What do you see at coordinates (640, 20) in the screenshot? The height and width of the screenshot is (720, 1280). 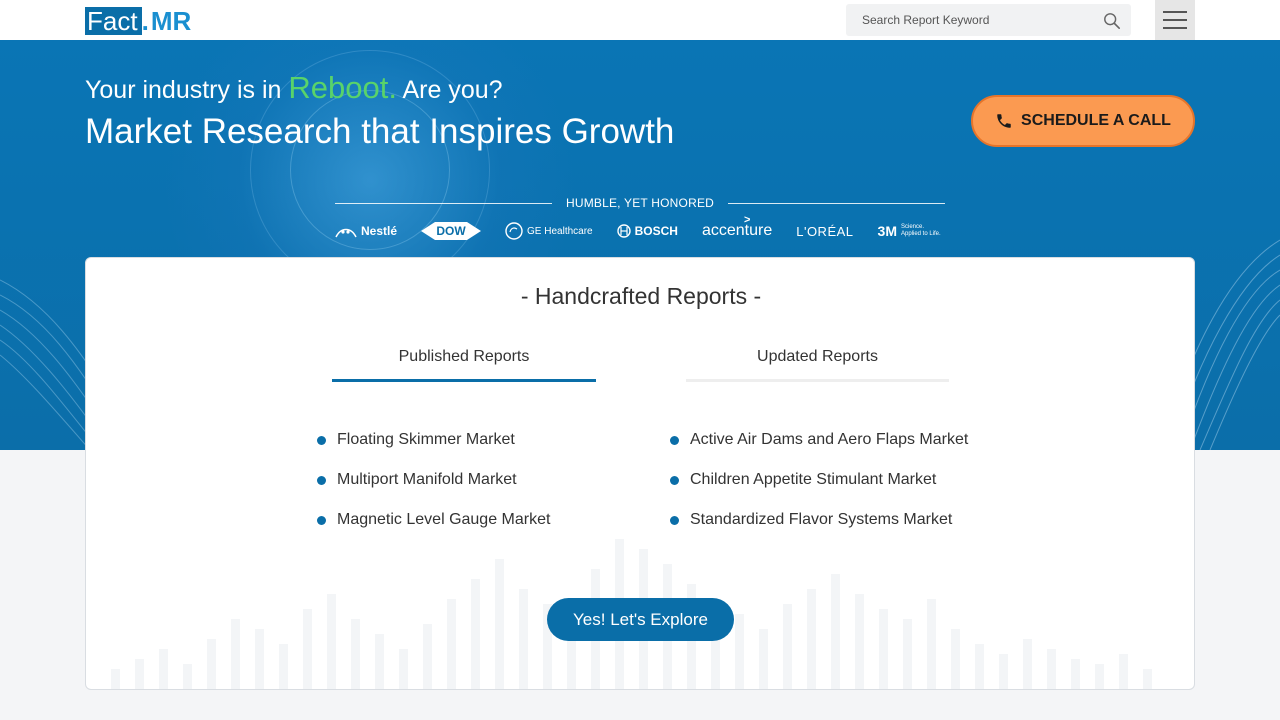 I see `top-header: Fact . MR` at bounding box center [640, 20].